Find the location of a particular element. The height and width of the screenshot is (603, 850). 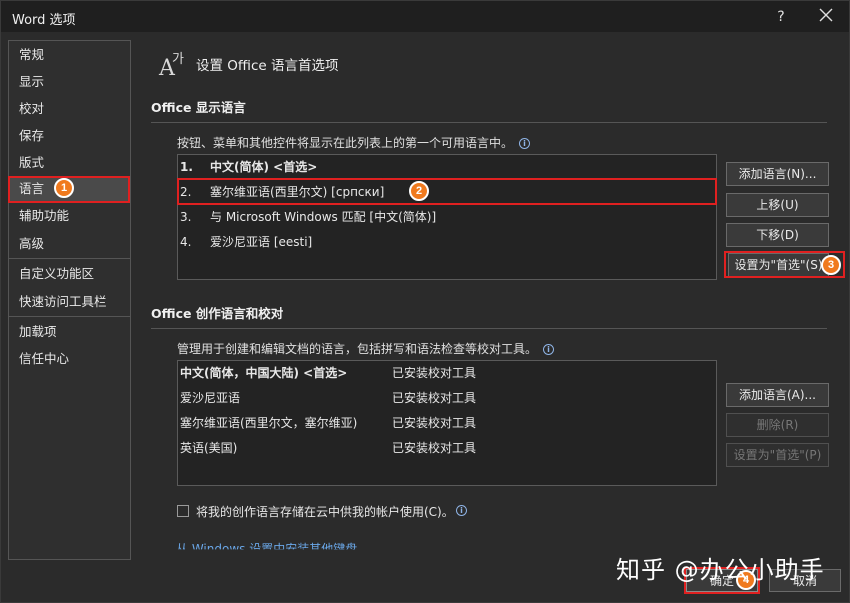

page-title: 设置 Office 语言首选项 is located at coordinates (267, 66).